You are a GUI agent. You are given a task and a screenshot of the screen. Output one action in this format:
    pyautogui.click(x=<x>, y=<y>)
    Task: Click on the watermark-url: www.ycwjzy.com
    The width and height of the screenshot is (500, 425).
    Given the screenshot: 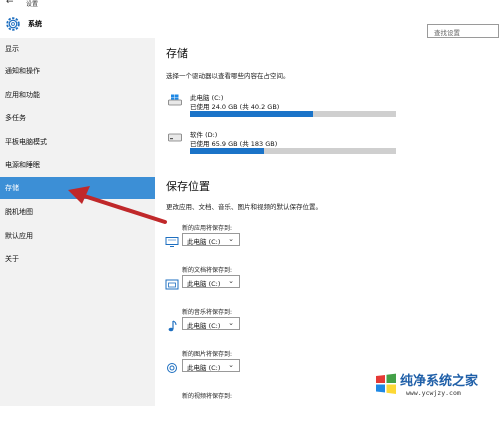 What is the action you would take?
    pyautogui.click(x=433, y=393)
    